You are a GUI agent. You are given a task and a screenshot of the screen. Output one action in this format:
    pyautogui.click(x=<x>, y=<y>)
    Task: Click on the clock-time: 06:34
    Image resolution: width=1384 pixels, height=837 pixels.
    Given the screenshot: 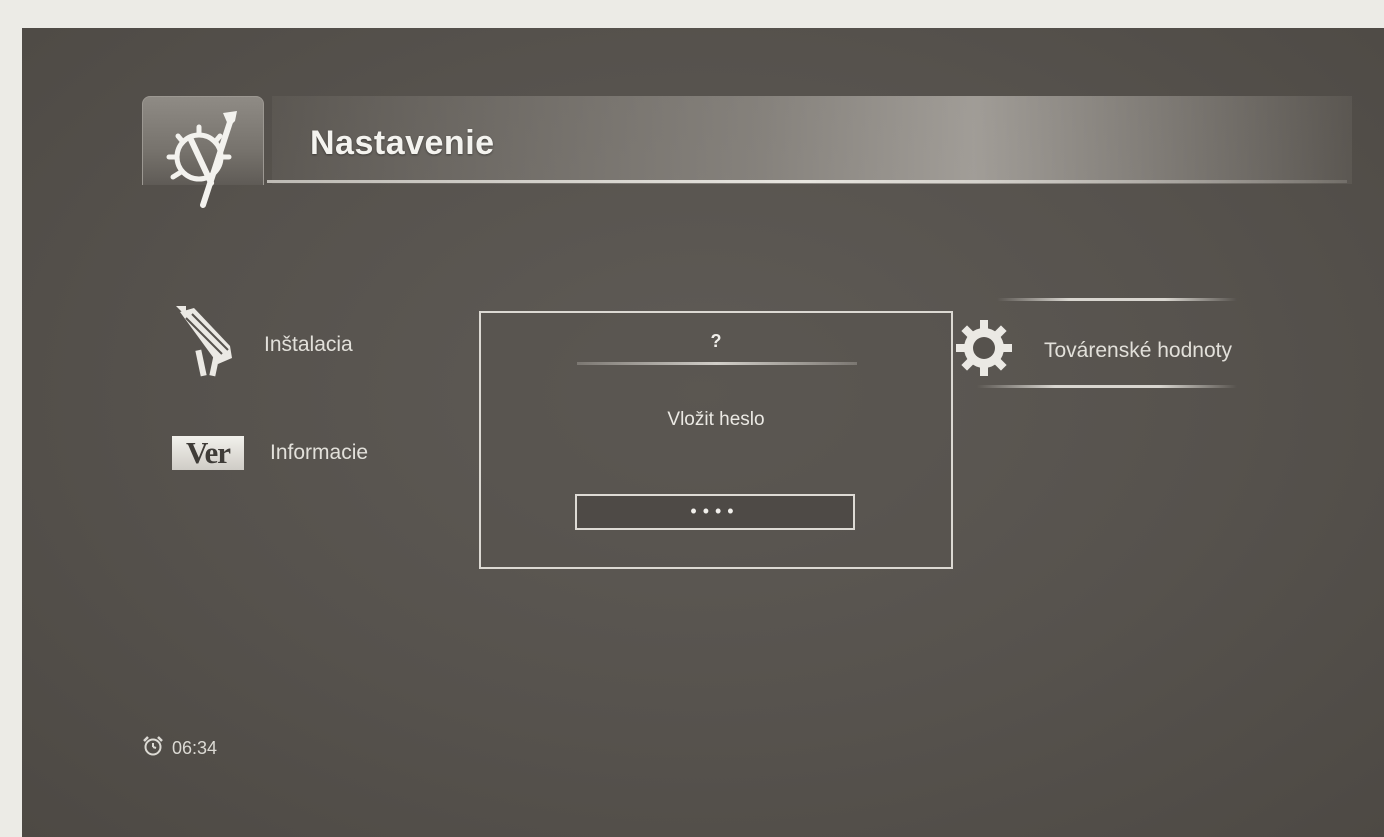 What is the action you would take?
    pyautogui.click(x=195, y=748)
    